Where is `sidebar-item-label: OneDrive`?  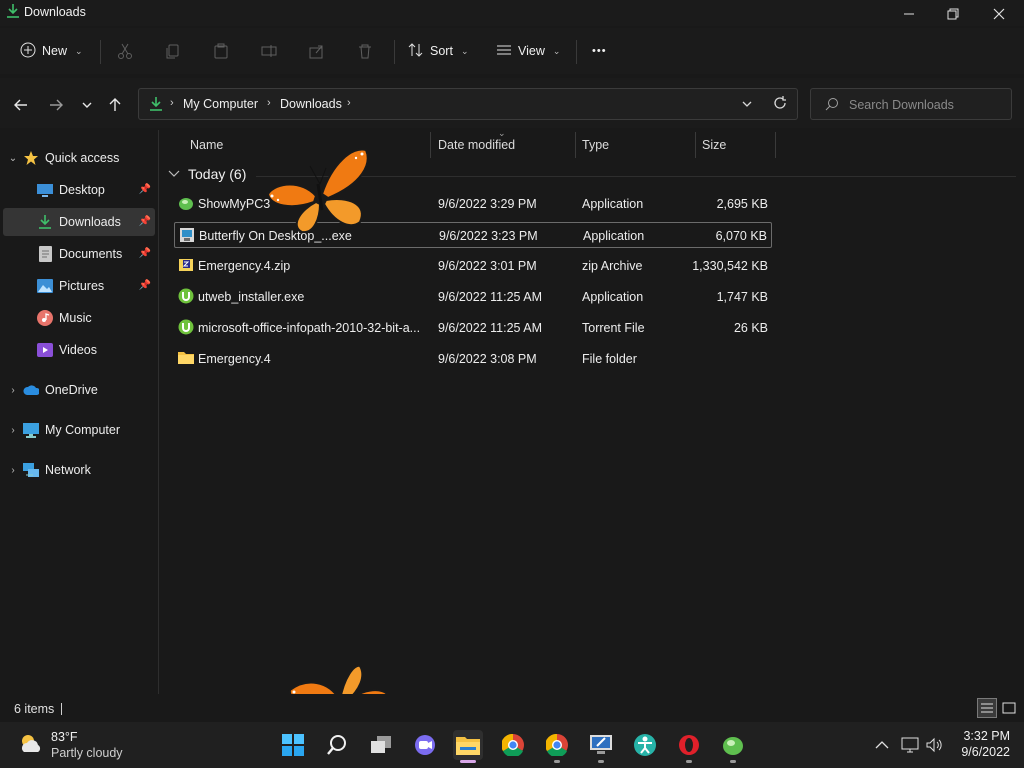 sidebar-item-label: OneDrive is located at coordinates (71, 390).